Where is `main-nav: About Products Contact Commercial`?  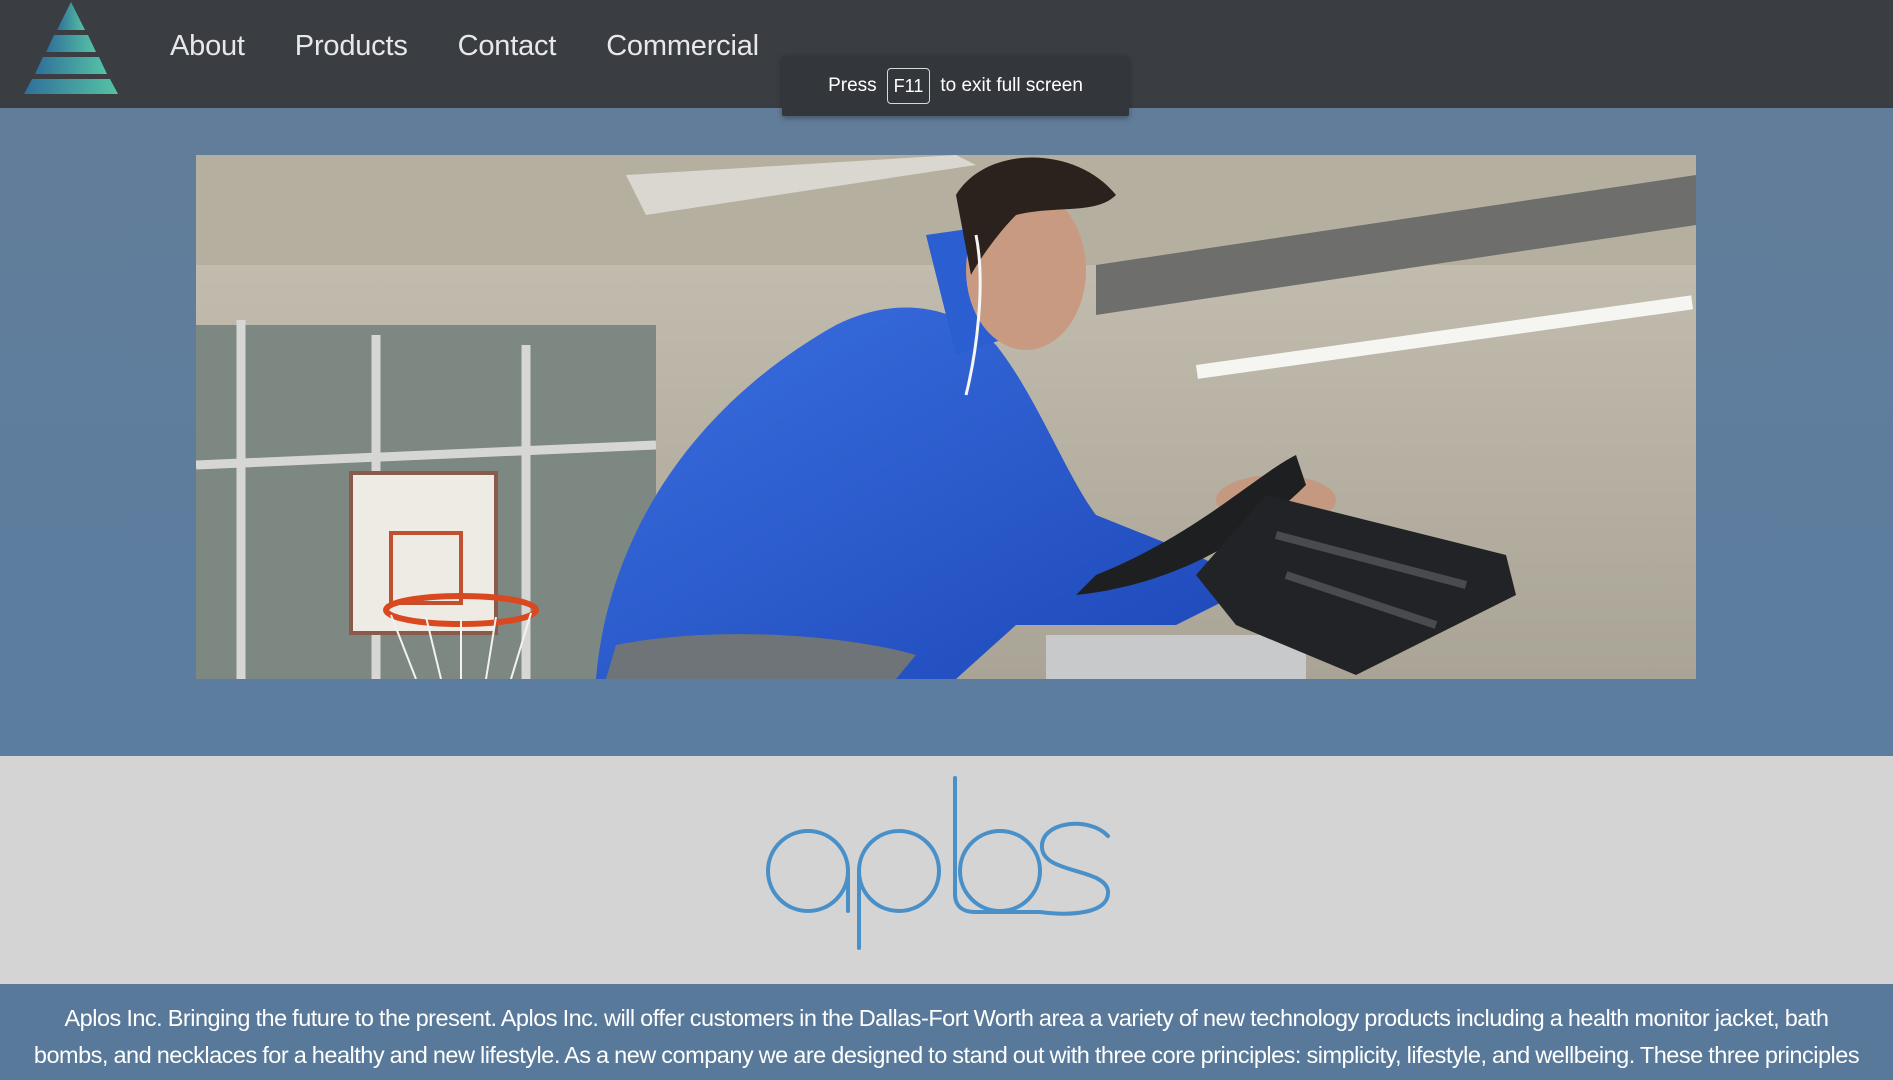
main-nav: About Products Contact Commercial is located at coordinates (464, 46).